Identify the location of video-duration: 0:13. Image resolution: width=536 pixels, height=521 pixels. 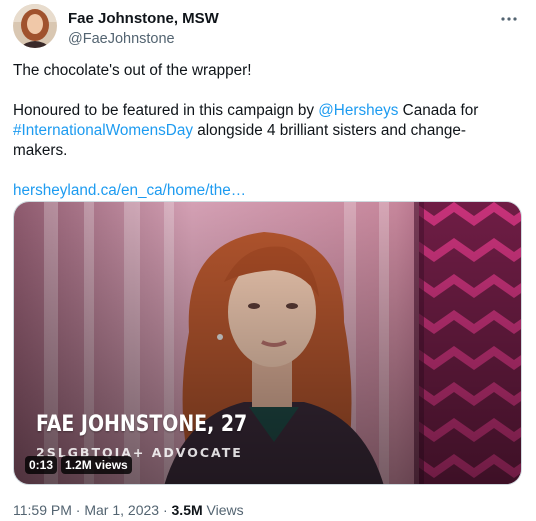
(41, 465).